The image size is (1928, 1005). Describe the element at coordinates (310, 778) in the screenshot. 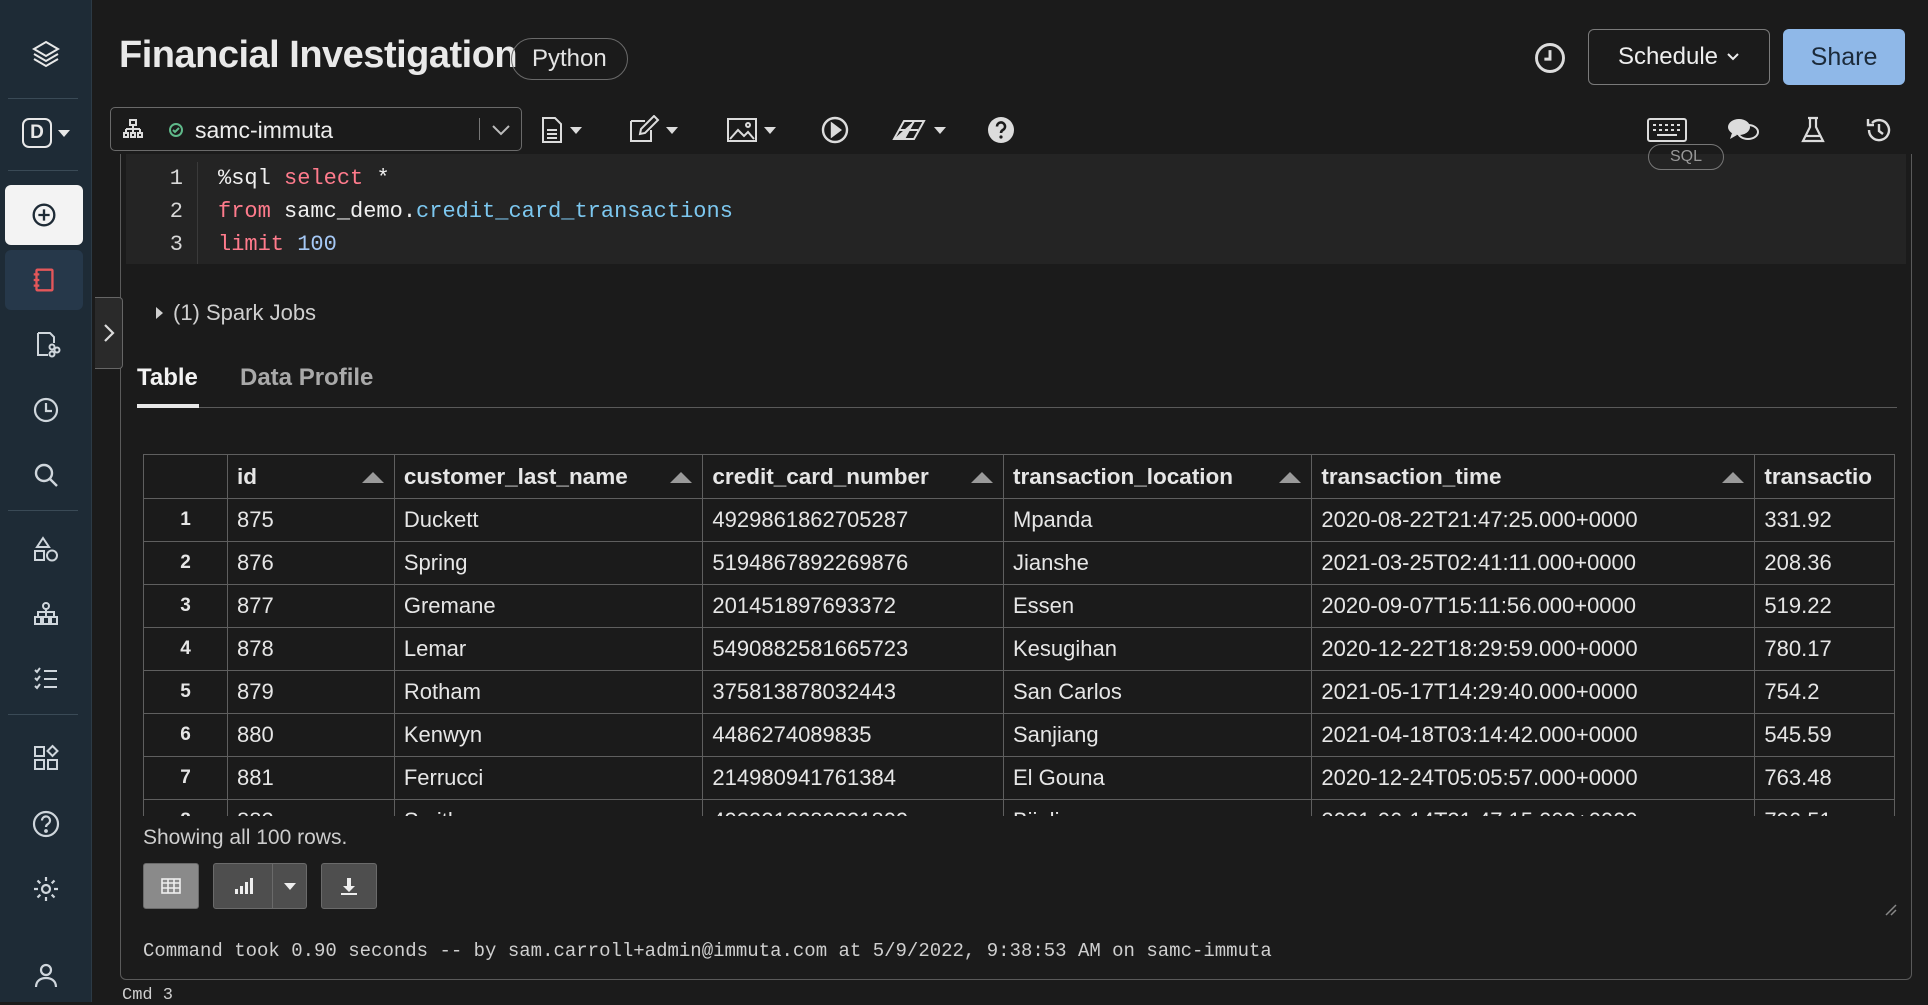

I see `table-cell: 881` at that location.